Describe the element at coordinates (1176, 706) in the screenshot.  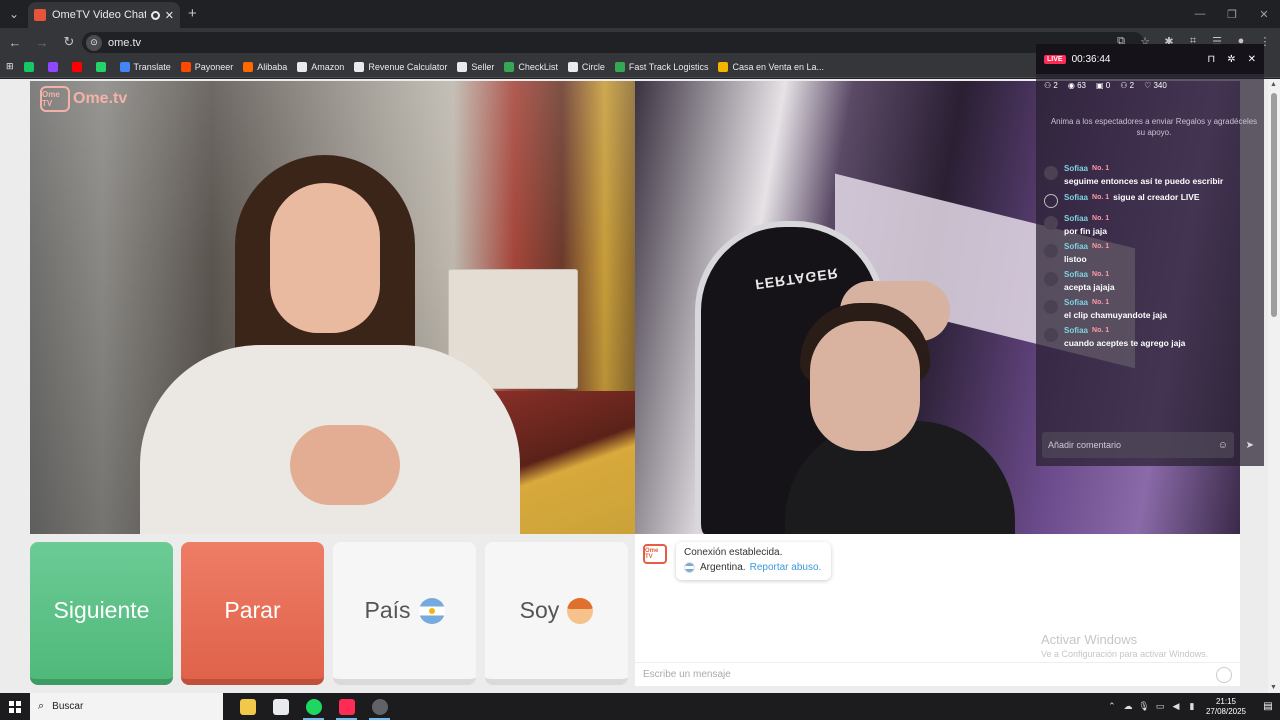
I see `volume-icon: ◀` at that location.